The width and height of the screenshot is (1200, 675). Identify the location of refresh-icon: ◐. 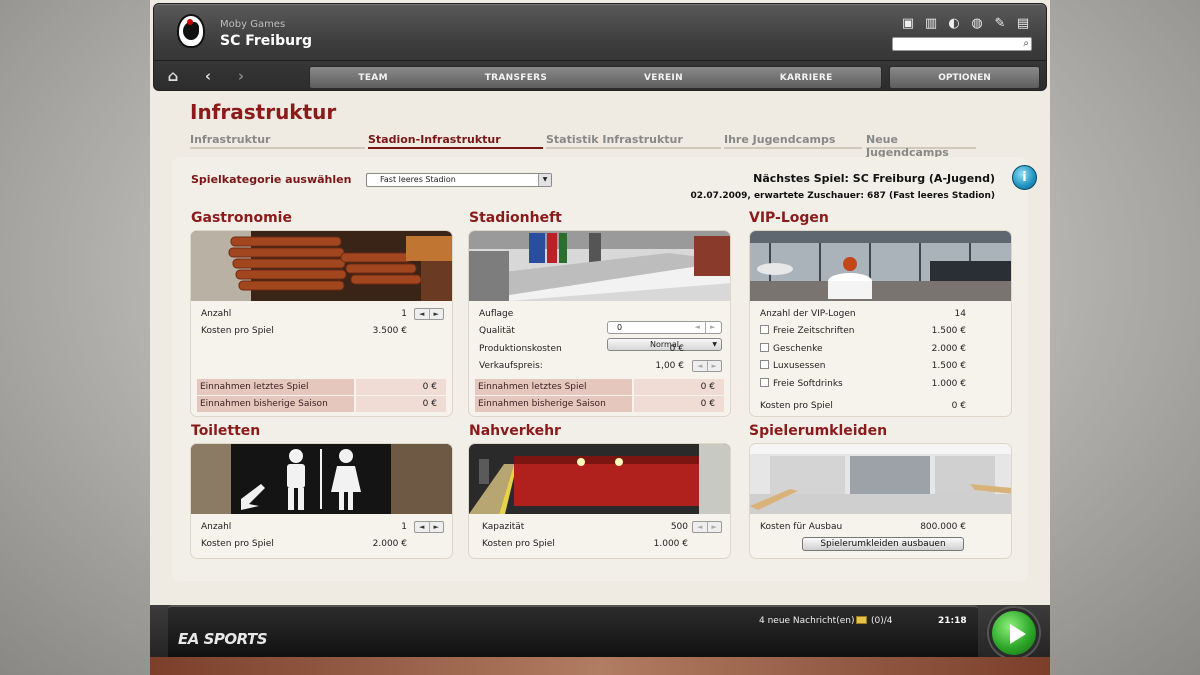
(954, 23).